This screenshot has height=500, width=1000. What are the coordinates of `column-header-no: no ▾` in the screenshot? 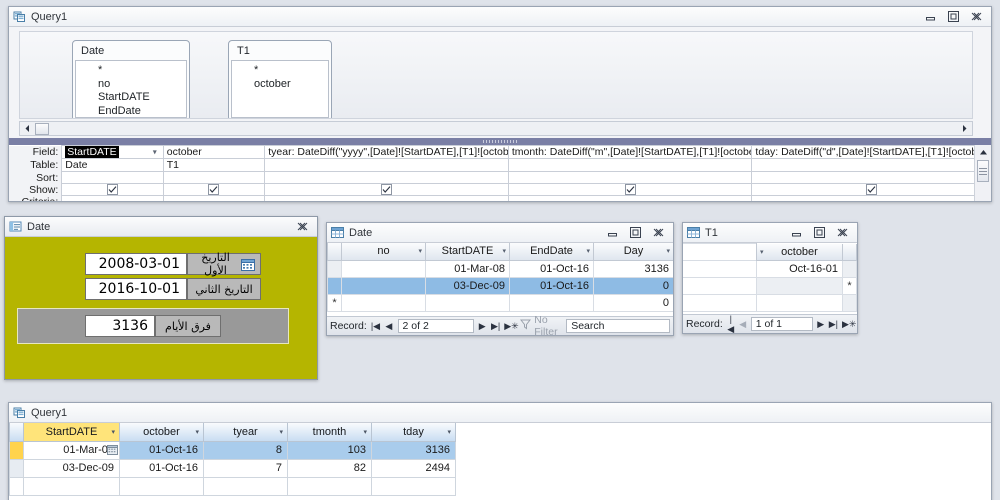 It's located at (383, 252).